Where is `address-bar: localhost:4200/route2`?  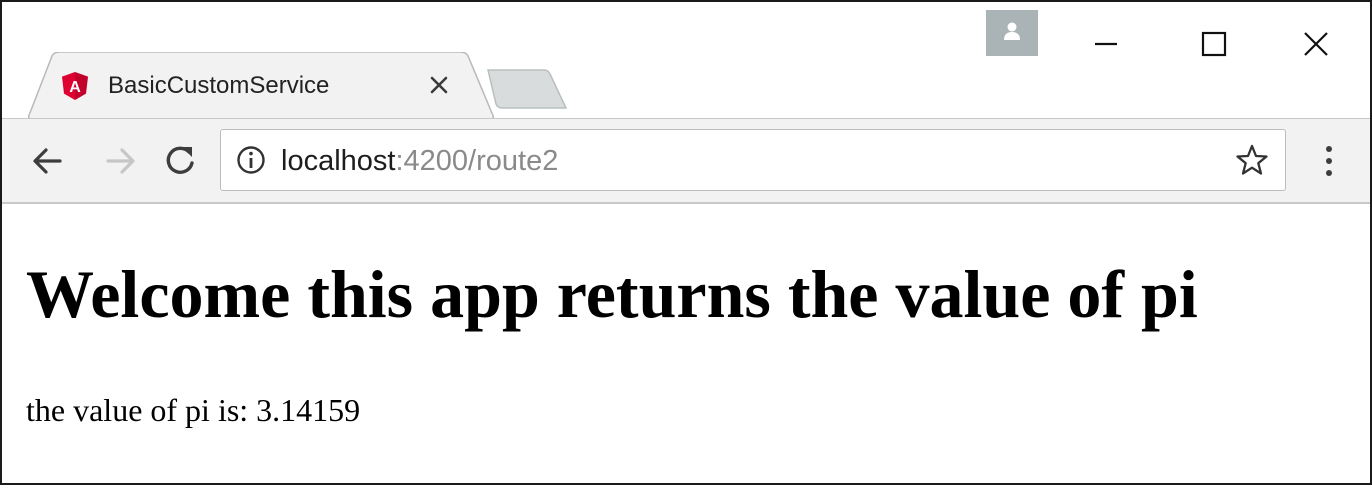 address-bar: localhost:4200/route2 is located at coordinates (753, 160).